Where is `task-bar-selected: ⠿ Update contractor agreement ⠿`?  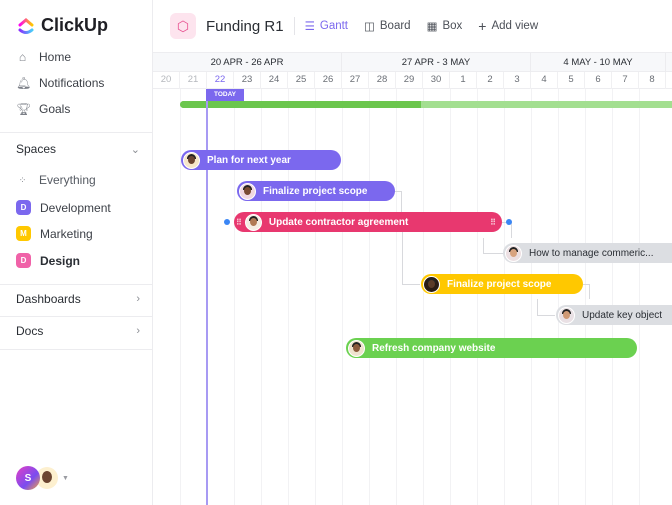 task-bar-selected: ⠿ Update contractor agreement ⠿ is located at coordinates (368, 222).